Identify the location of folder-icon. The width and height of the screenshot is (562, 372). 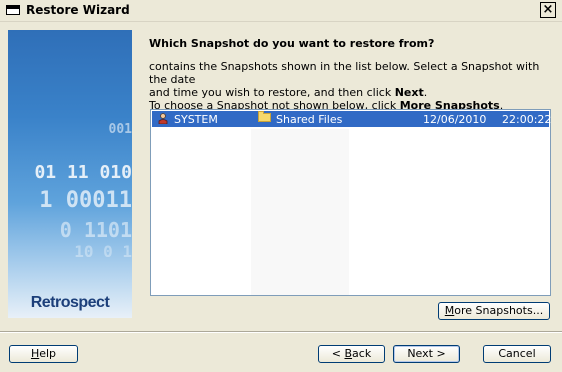
(264, 116).